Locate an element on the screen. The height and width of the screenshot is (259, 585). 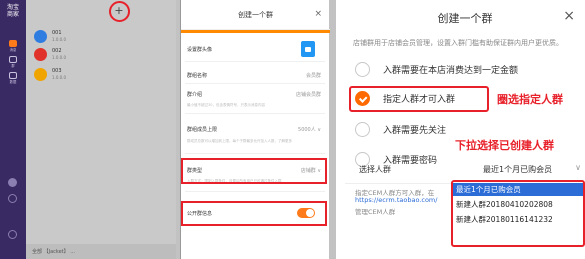
annotation-select-crowd: 圈选指定人群 is located at coordinates (530, 99).